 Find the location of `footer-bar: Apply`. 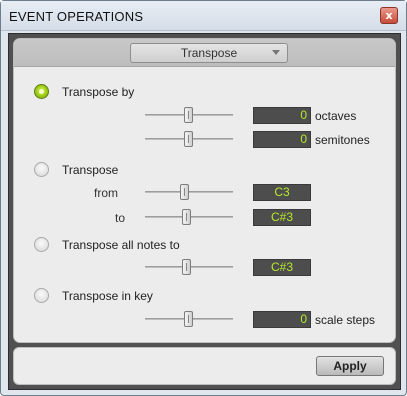

footer-bar: Apply is located at coordinates (204, 366).